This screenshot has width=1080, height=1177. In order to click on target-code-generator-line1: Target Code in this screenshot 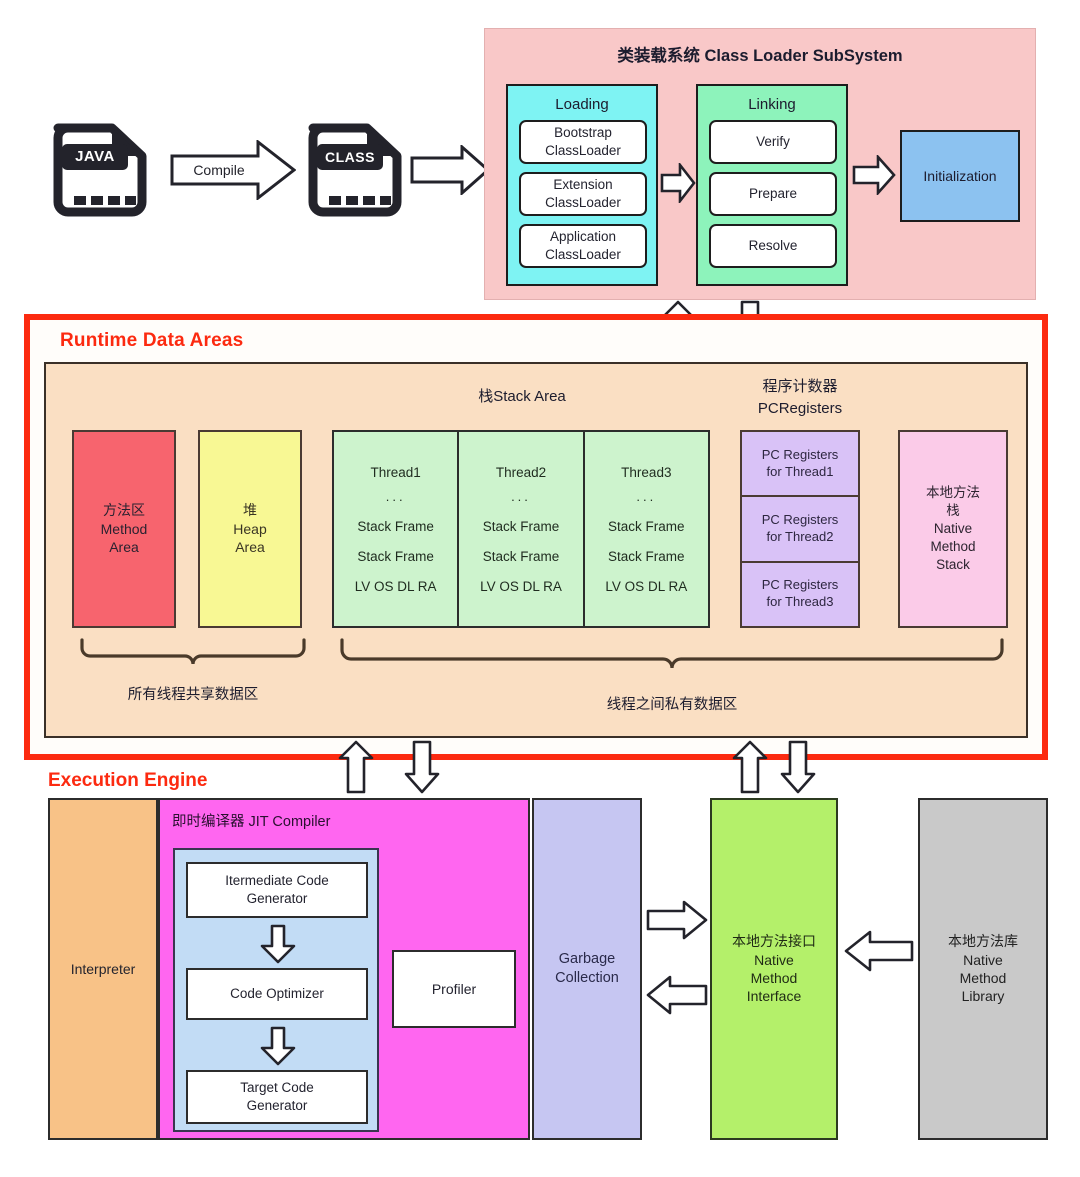, I will do `click(277, 1088)`.